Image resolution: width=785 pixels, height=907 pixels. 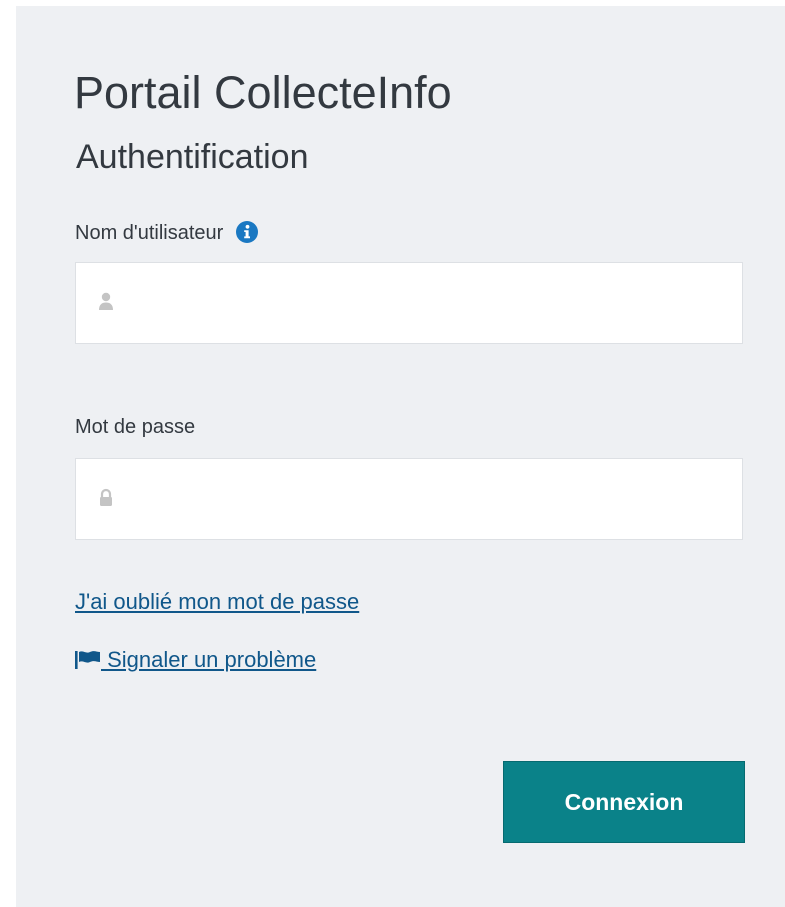 I want to click on info-icon, so click(x=247, y=232).